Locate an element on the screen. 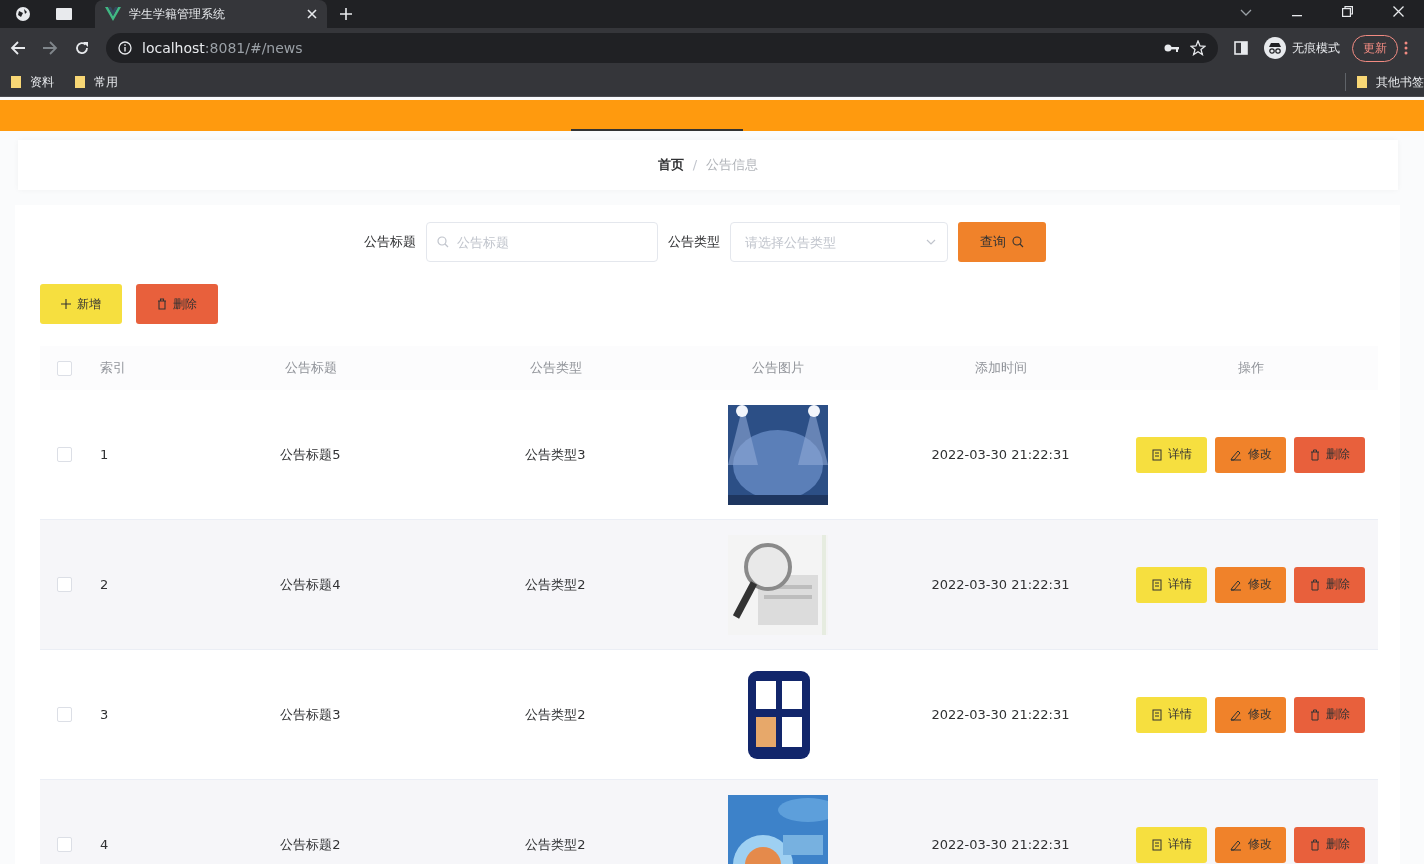 The width and height of the screenshot is (1424, 864). star-icon is located at coordinates (1198, 48).